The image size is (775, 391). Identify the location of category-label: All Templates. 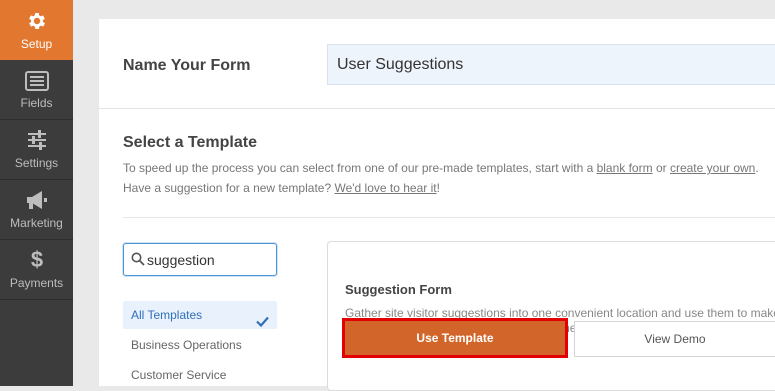
(167, 315).